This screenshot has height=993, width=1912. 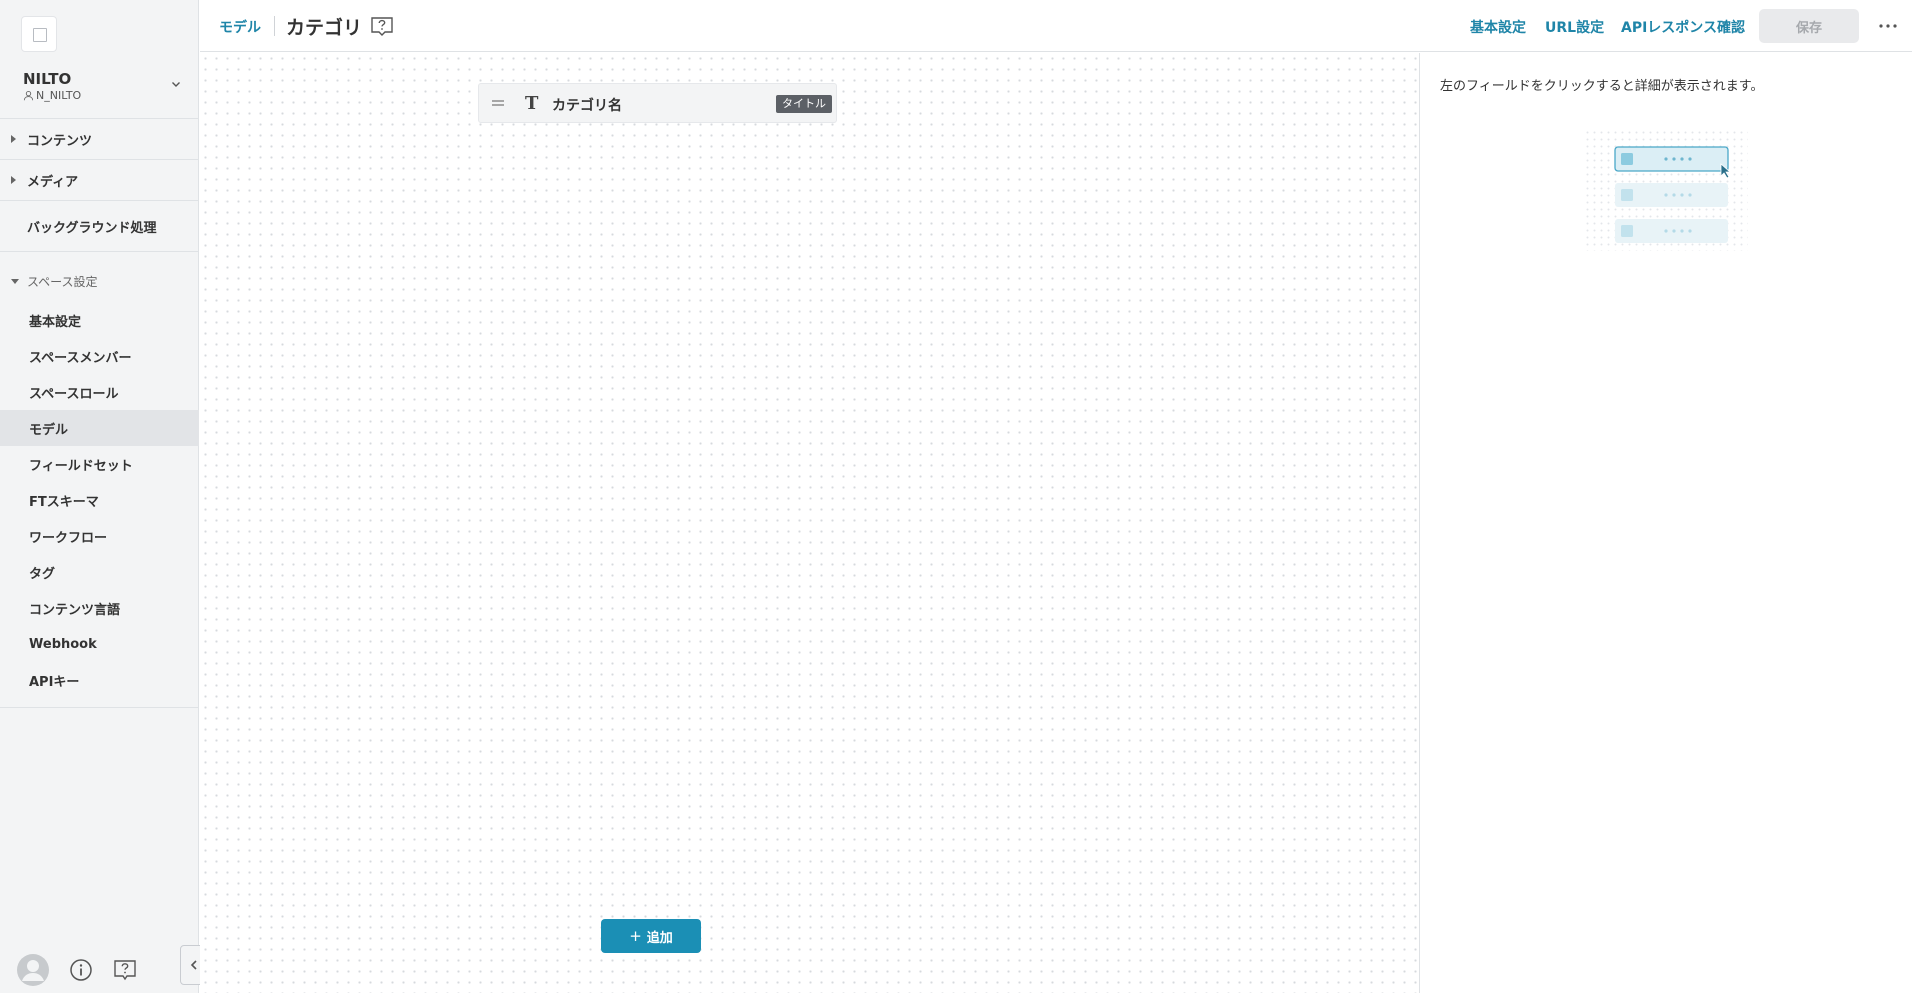 I want to click on panel-hint-text: 左のフィールドをクリックすると詳細が表示されます。, so click(x=1602, y=86).